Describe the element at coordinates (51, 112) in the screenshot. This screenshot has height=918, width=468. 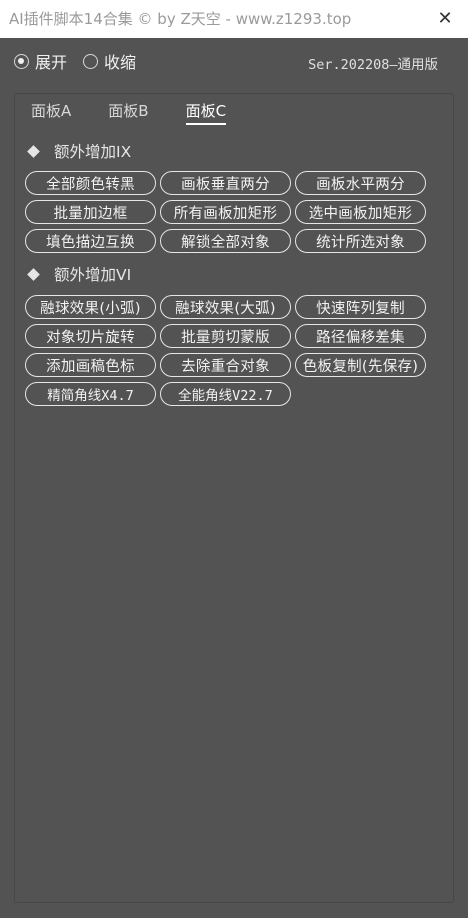
I see `tab-panel-a: 面板A` at that location.